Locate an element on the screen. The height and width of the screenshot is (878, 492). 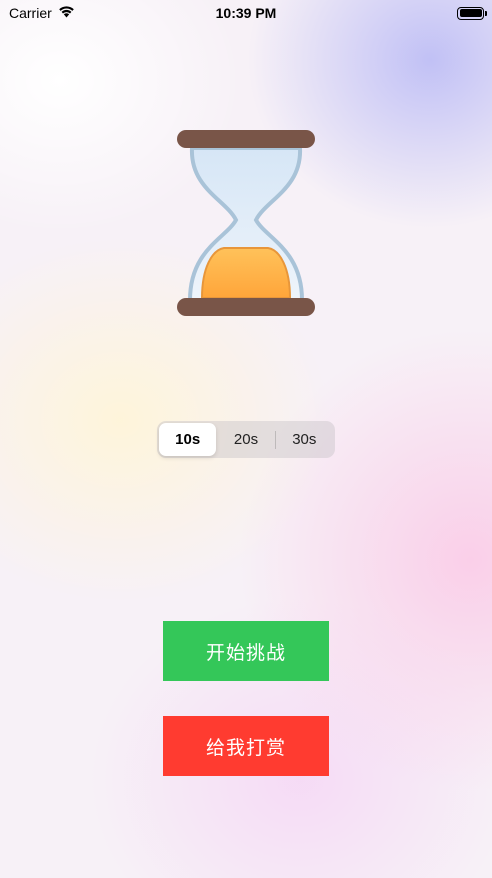
hourglass-icon is located at coordinates (246, 223).